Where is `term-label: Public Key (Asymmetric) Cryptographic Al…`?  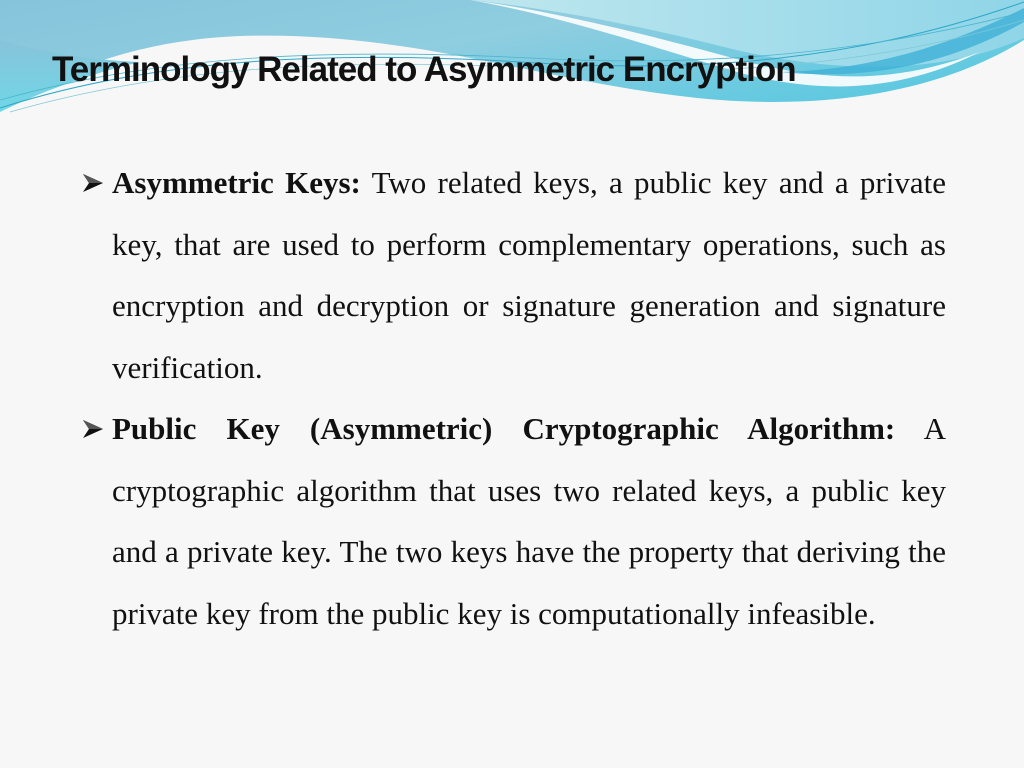
term-label: Public Key (Asymmetric) Cryptographic Al… is located at coordinates (504, 428).